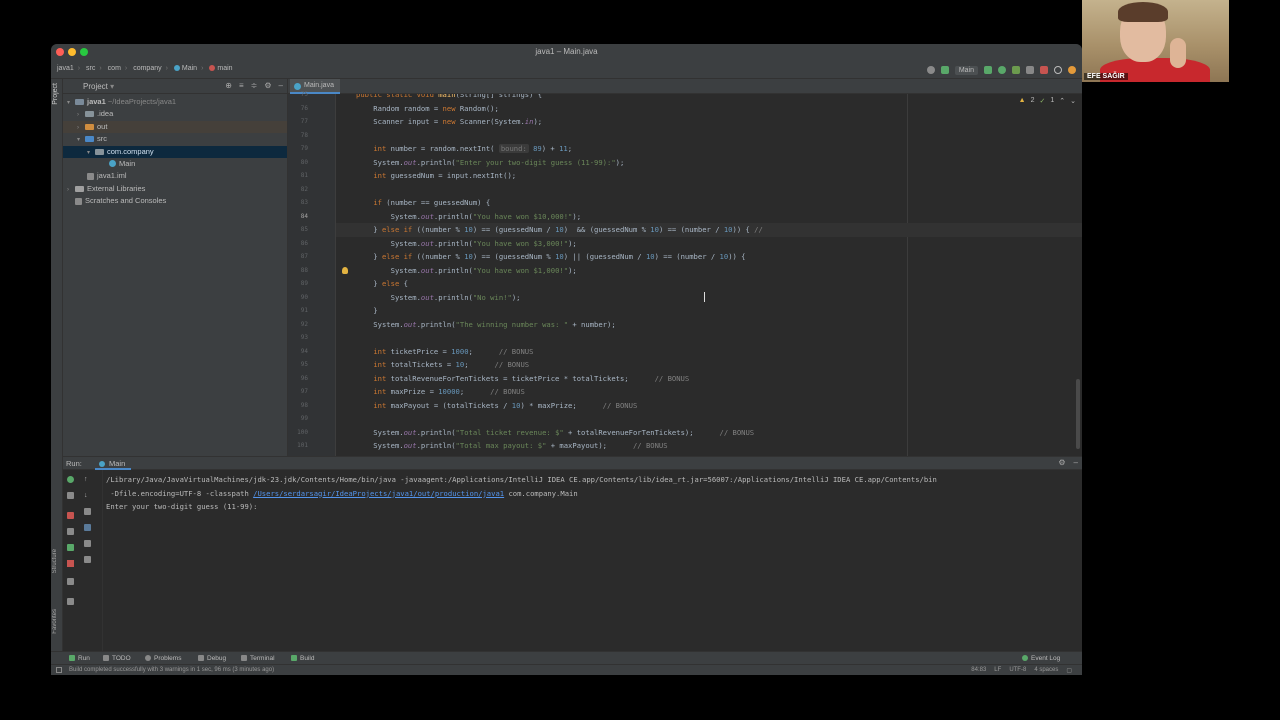  I want to click on breadcrumb-item-main-method: main, so click(224, 68).